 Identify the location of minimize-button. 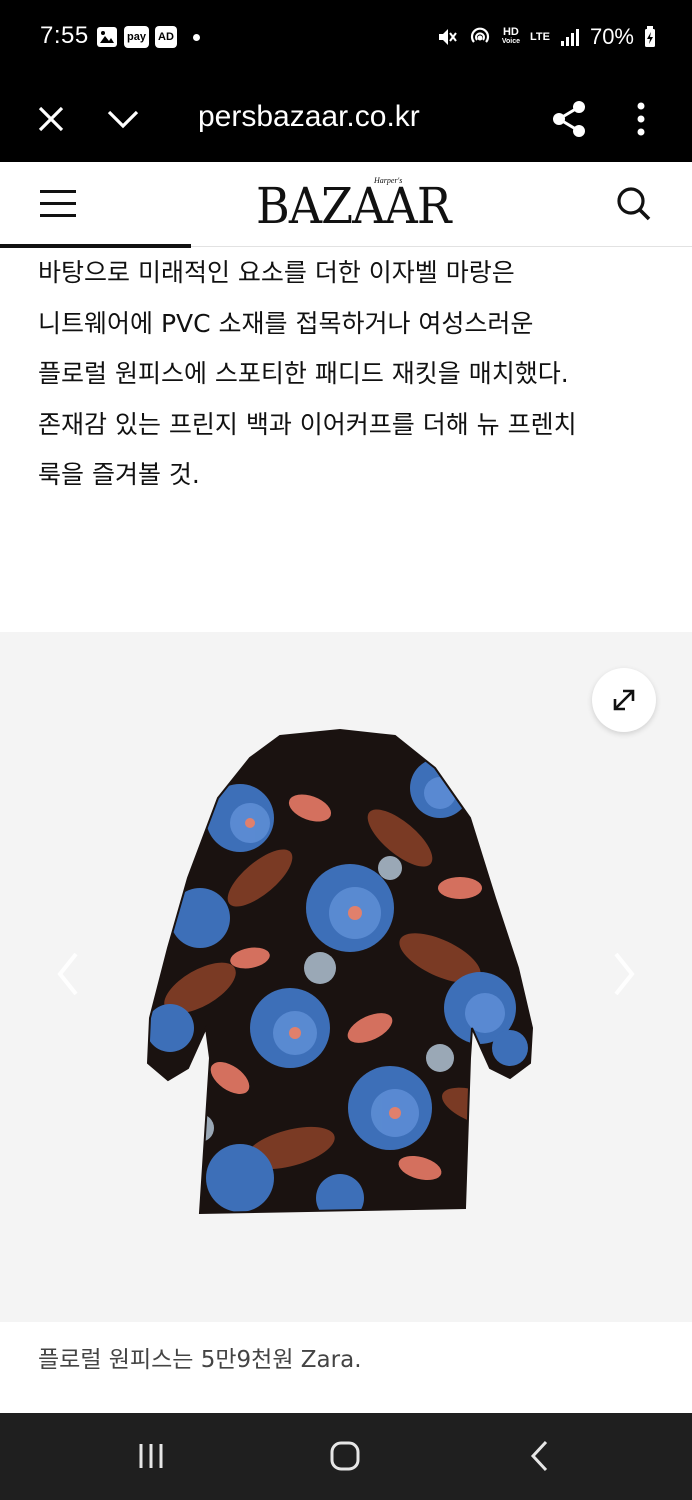
(123, 119).